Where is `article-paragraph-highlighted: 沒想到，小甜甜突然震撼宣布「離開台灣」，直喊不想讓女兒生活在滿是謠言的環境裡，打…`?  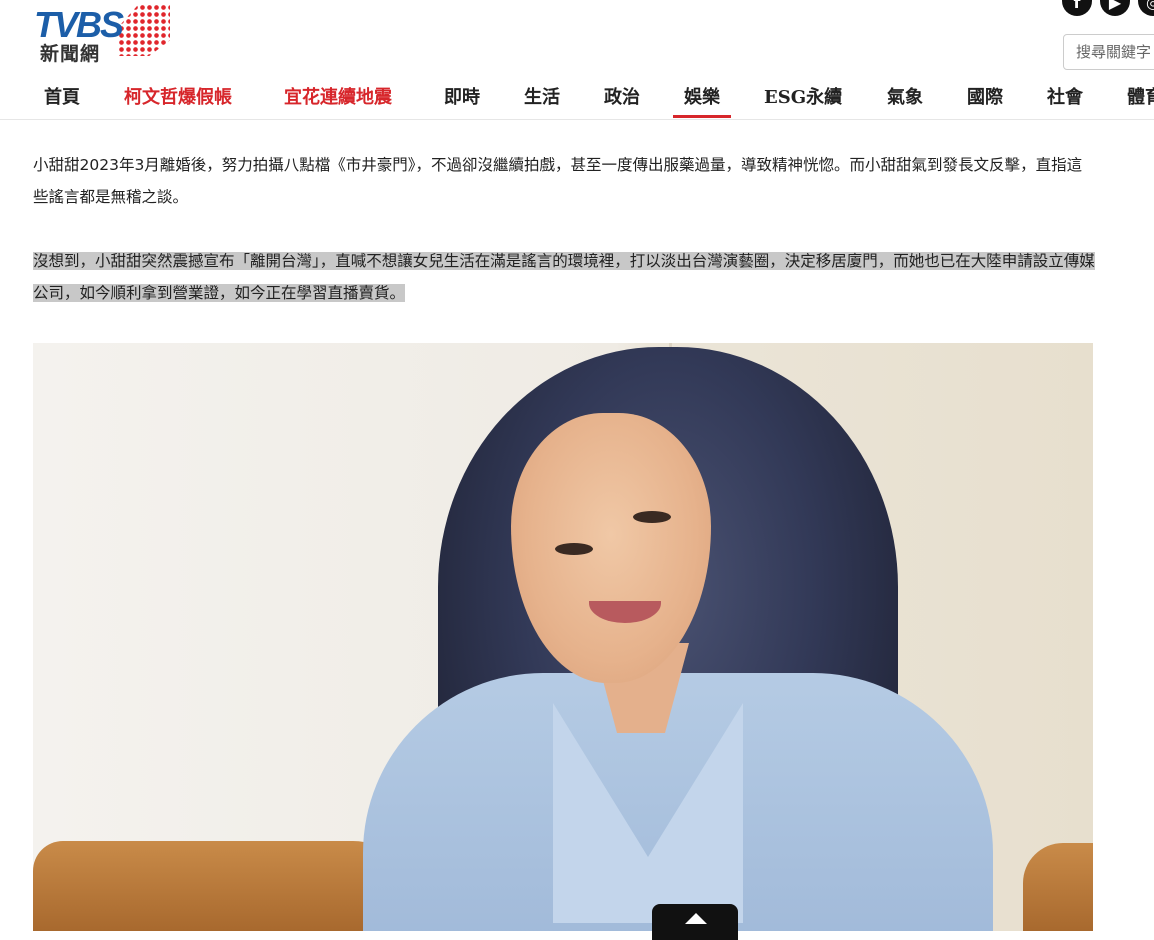
article-paragraph-highlighted: 沒想到，小甜甜突然震撼宣布「離開台灣」，直喊不想讓女兒生活在滿是謠言的環境裡，打… is located at coordinates (564, 277).